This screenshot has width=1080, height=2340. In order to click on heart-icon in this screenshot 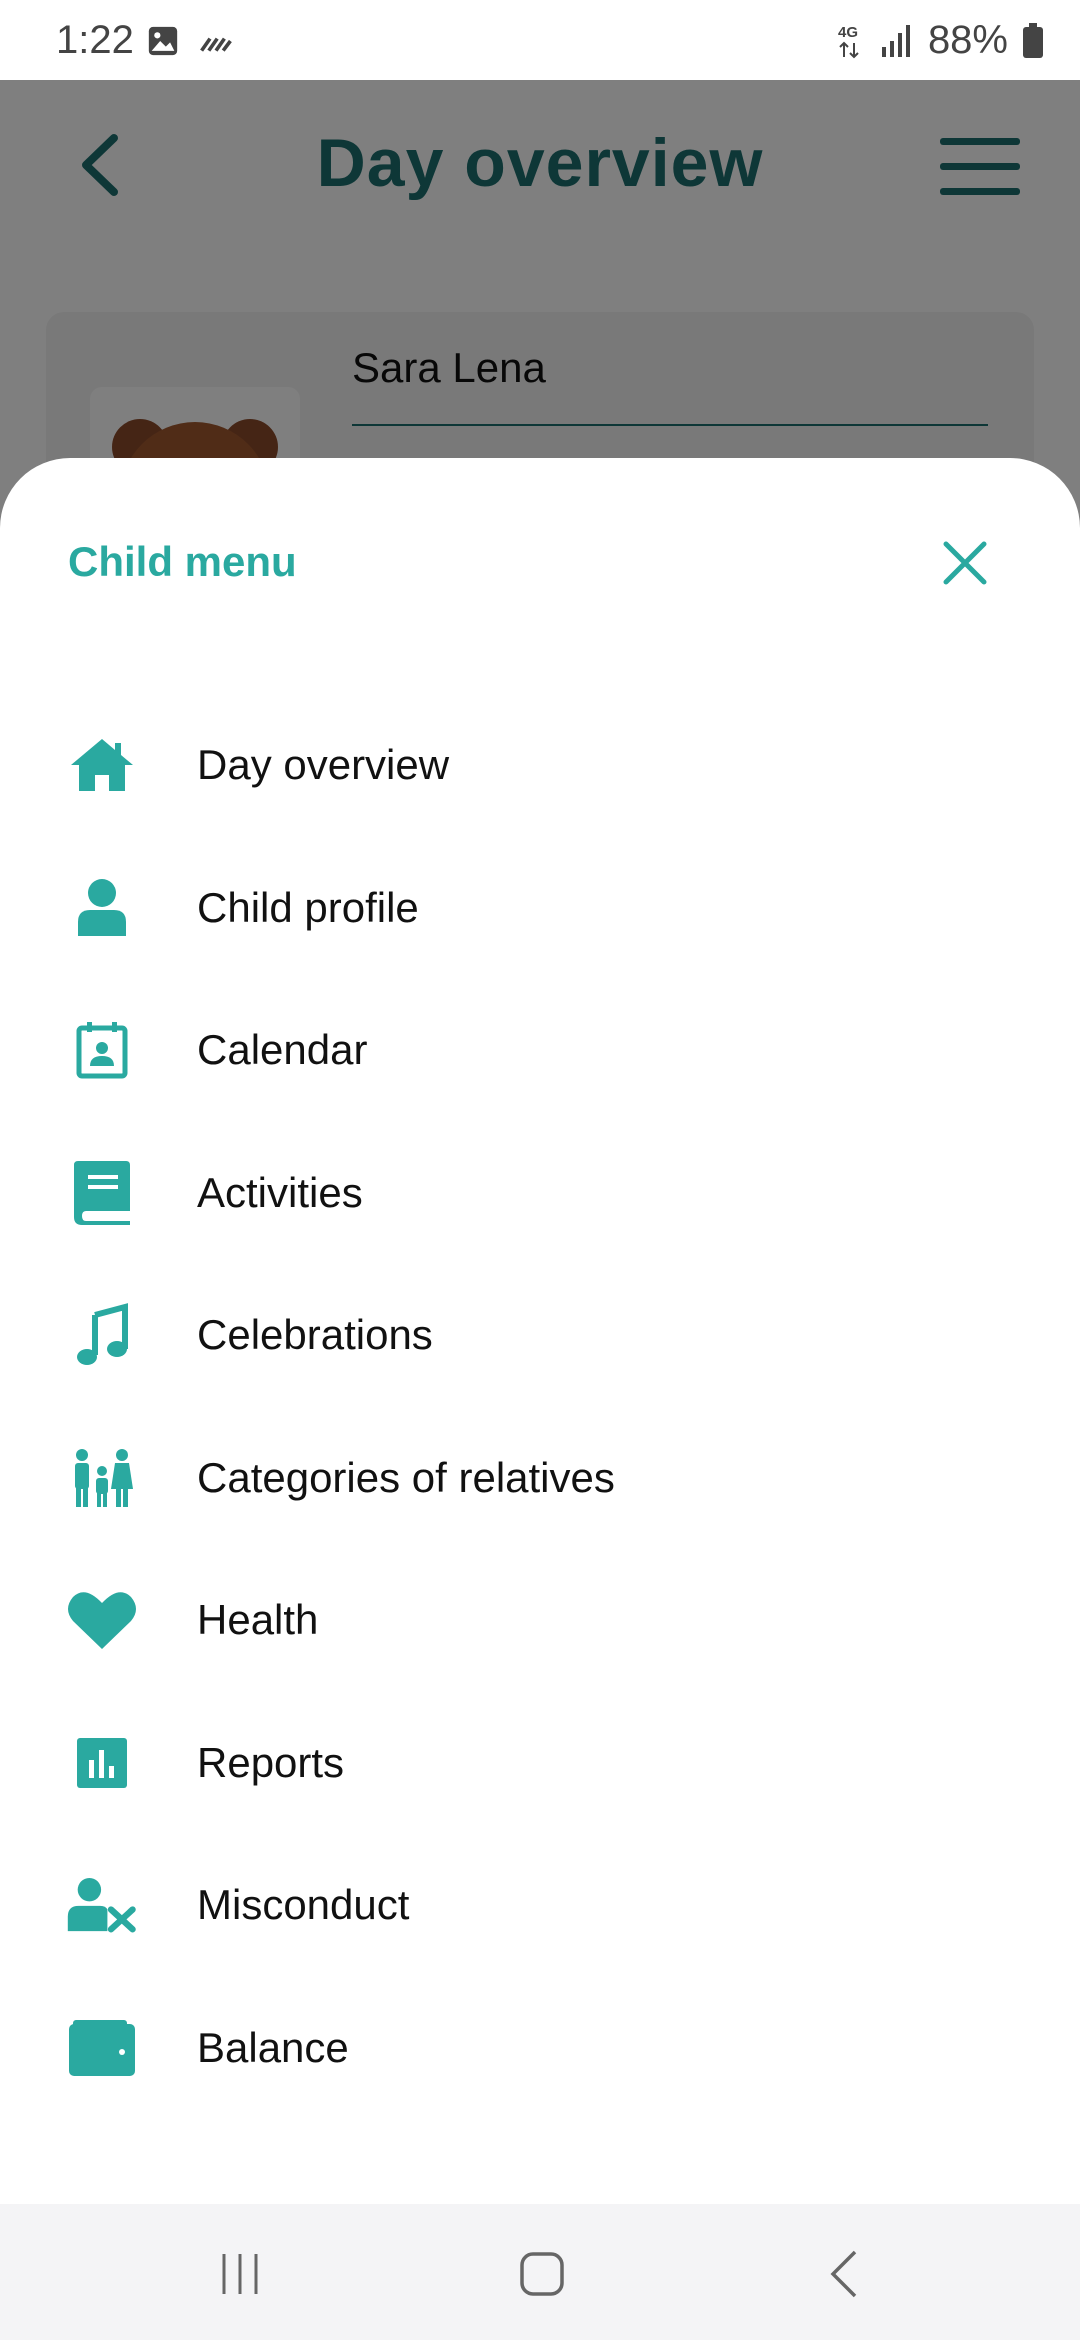, I will do `click(102, 1620)`.